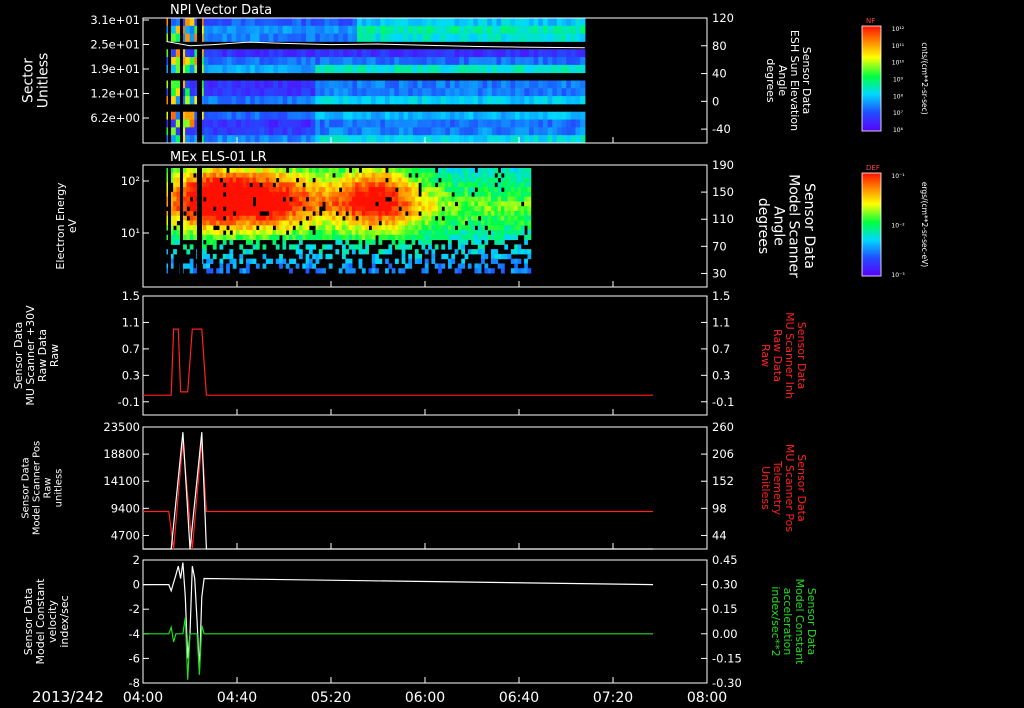  What do you see at coordinates (221, 10) in the screenshot?
I see `panel-title: NPI Vector Data` at bounding box center [221, 10].